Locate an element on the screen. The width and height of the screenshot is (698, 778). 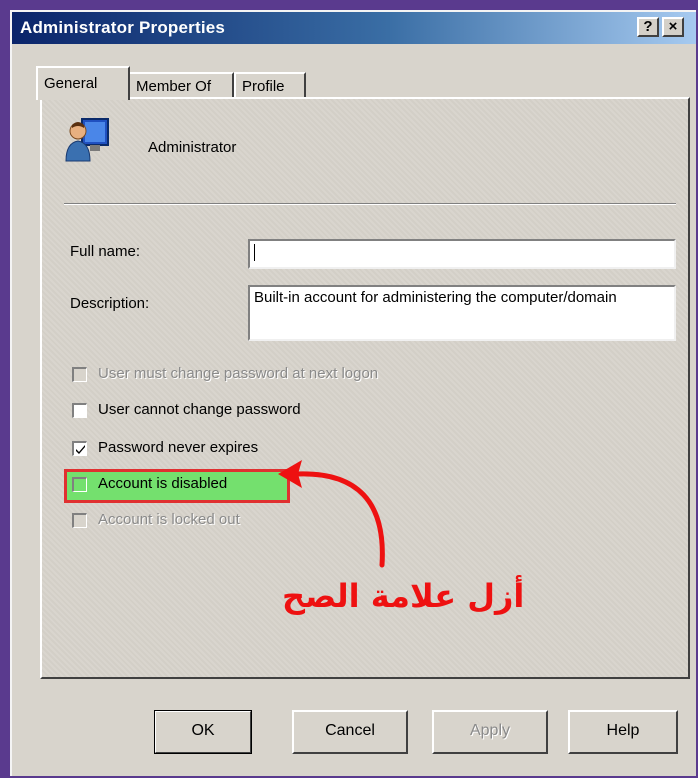
cancel-button: Cancel is located at coordinates (350, 732).